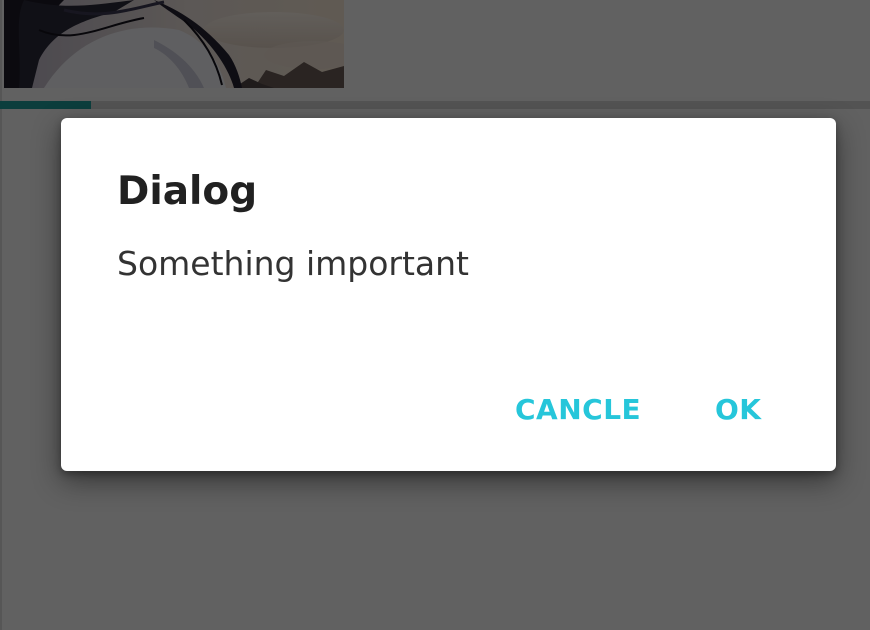  What do you see at coordinates (738, 410) in the screenshot?
I see `ok-button: OK` at bounding box center [738, 410].